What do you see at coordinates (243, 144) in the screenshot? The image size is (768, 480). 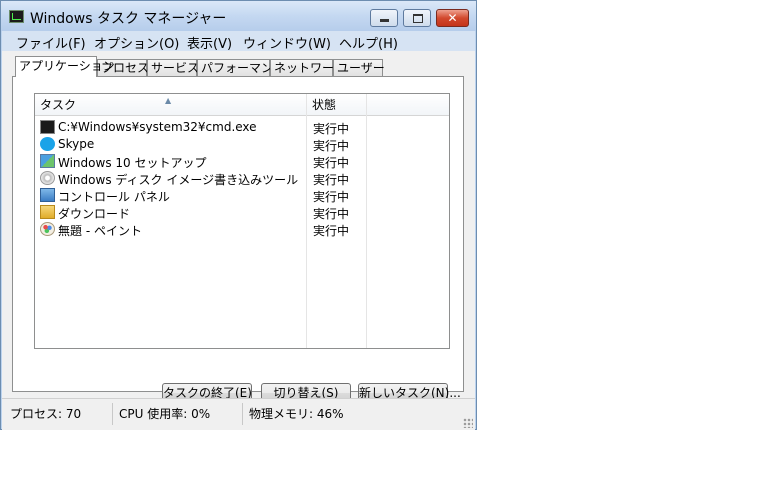 I see `list-item: Skype 実行中` at bounding box center [243, 144].